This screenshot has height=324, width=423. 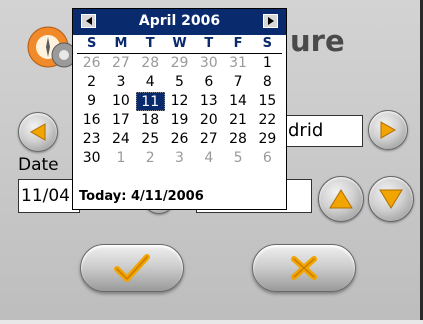 I want to click on calendar-day: 19, so click(x=179, y=120).